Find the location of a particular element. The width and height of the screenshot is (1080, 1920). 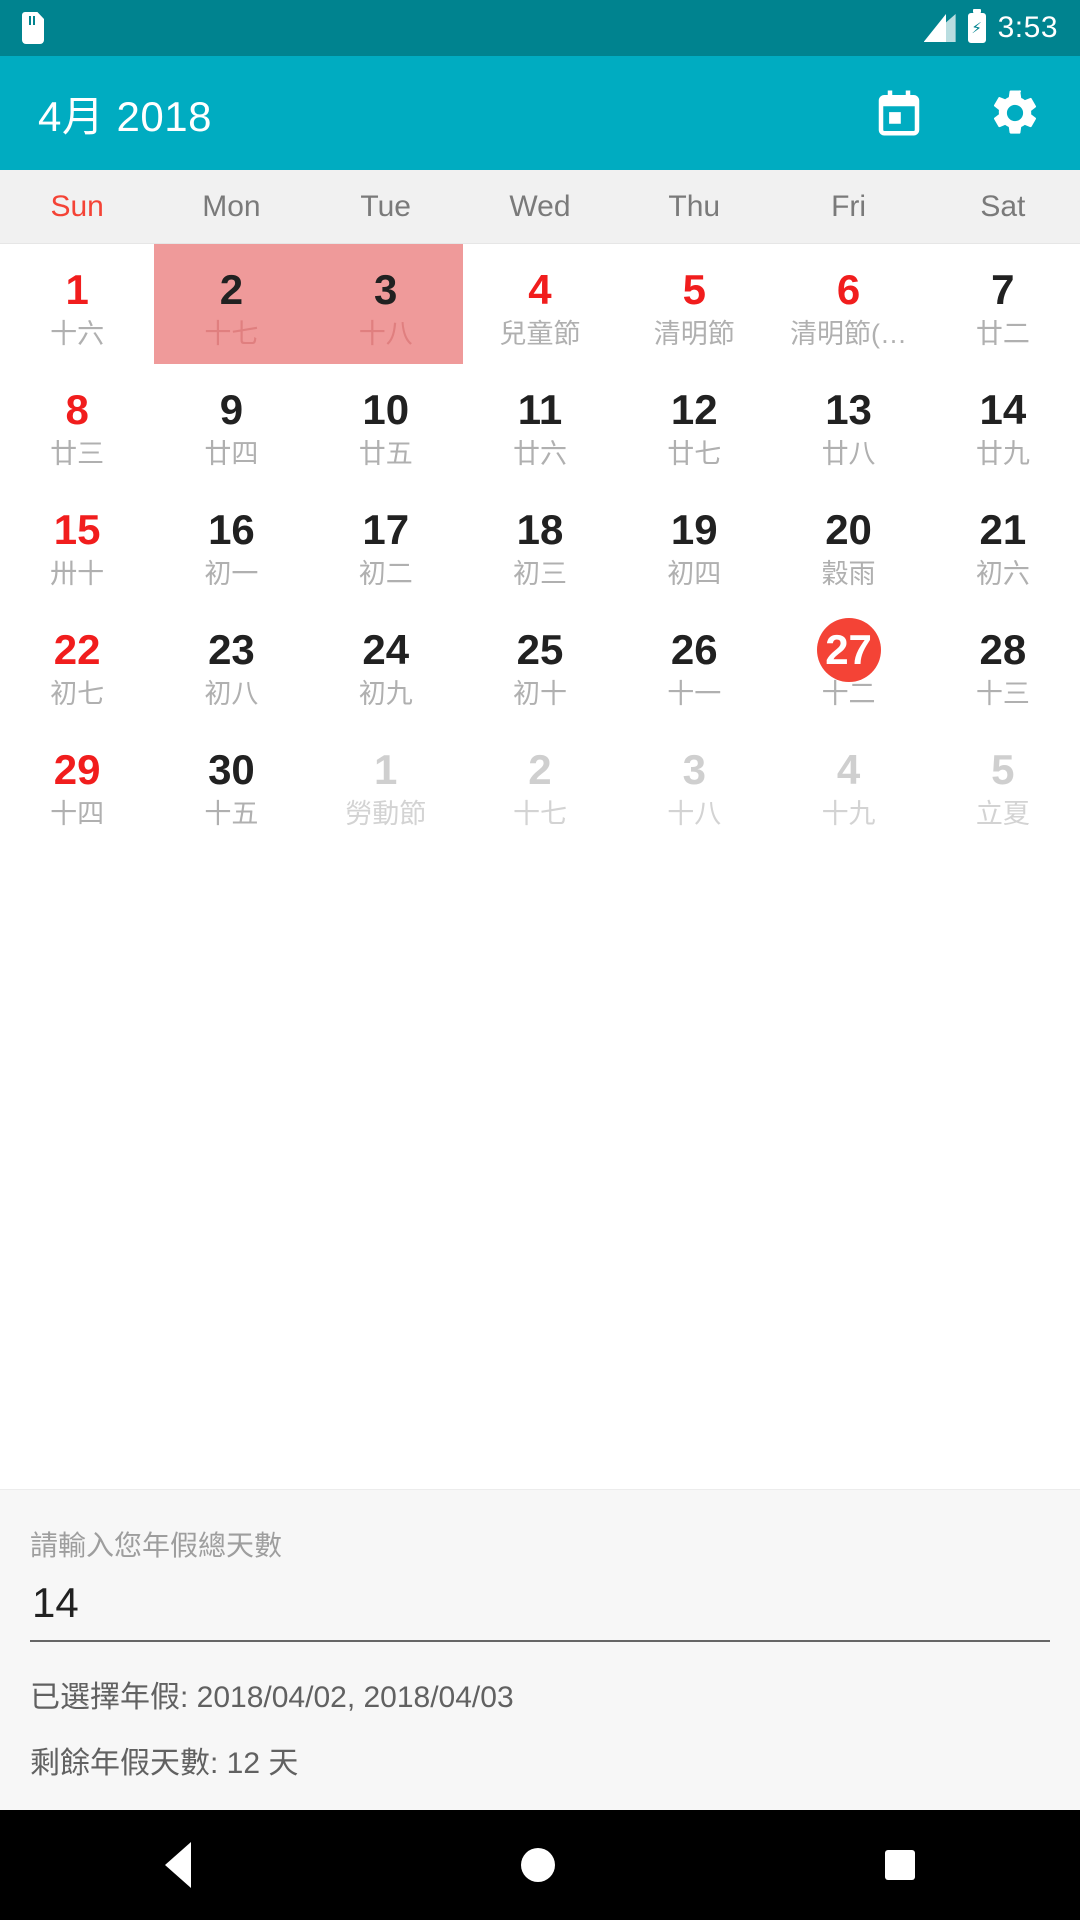

calendar-day-cell: 14 廿九 is located at coordinates (1003, 424).